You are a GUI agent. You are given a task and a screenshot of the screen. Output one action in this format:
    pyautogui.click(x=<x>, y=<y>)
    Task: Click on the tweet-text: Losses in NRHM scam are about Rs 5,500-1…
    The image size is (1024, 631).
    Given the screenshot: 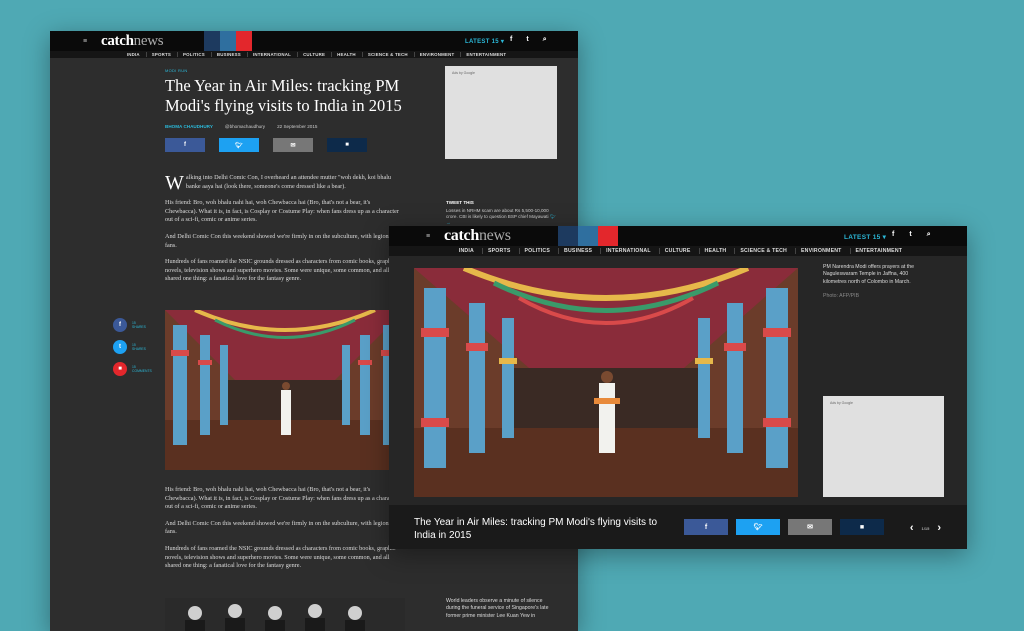 What is the action you would take?
    pyautogui.click(x=497, y=213)
    